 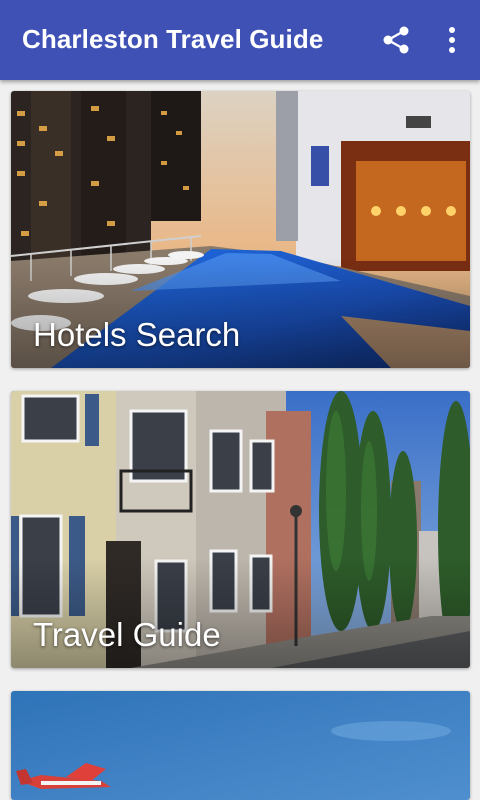 I want to click on travel-guide-label: Travel Guide, so click(x=127, y=634).